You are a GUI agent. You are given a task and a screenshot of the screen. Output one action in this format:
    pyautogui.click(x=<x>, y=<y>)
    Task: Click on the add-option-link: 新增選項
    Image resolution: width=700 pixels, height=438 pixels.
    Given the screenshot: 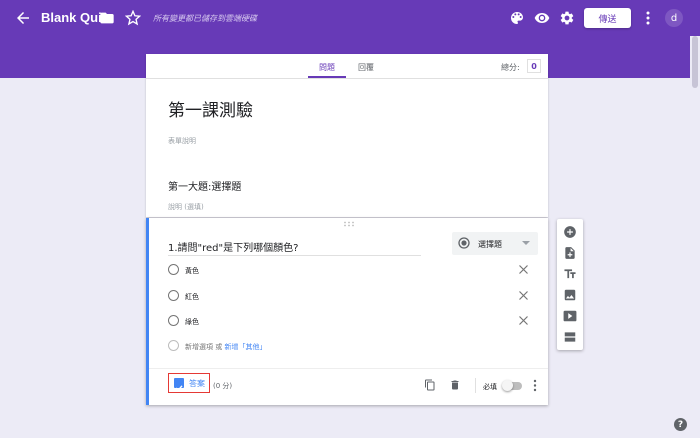 What is the action you would take?
    pyautogui.click(x=199, y=347)
    